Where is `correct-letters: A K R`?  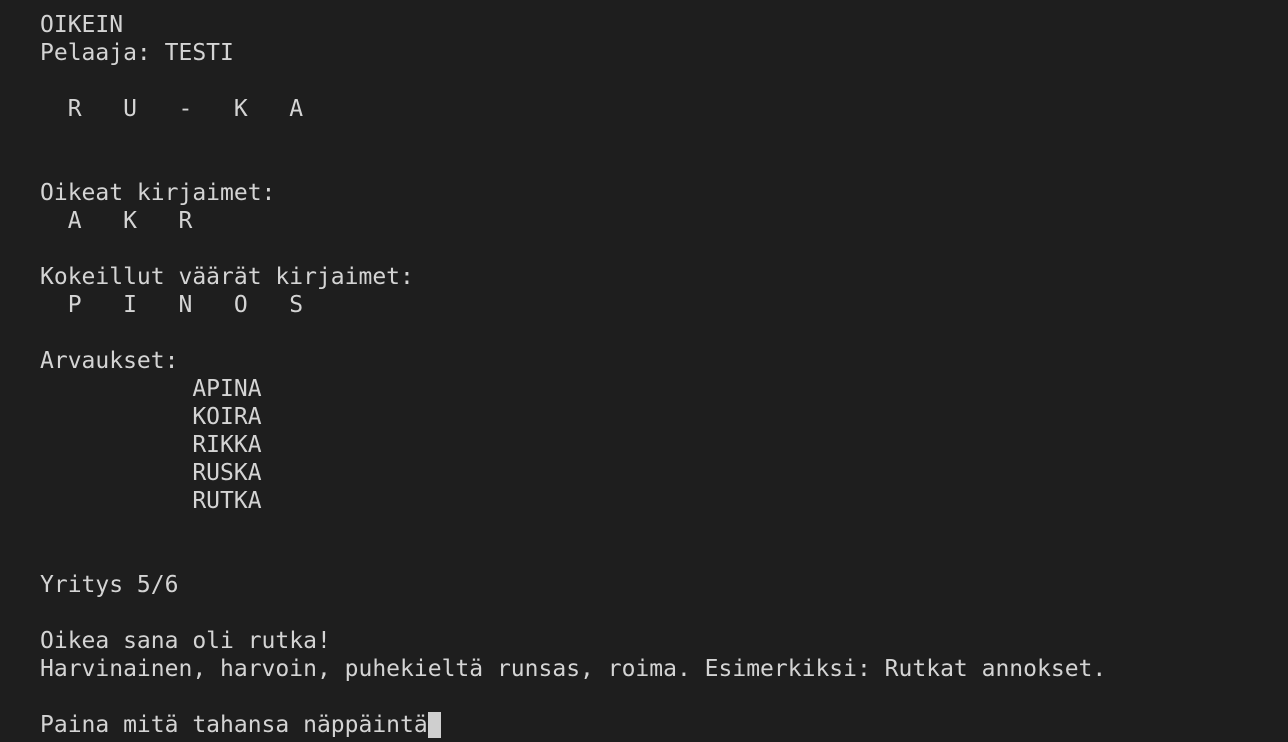
correct-letters: A K R is located at coordinates (116, 221).